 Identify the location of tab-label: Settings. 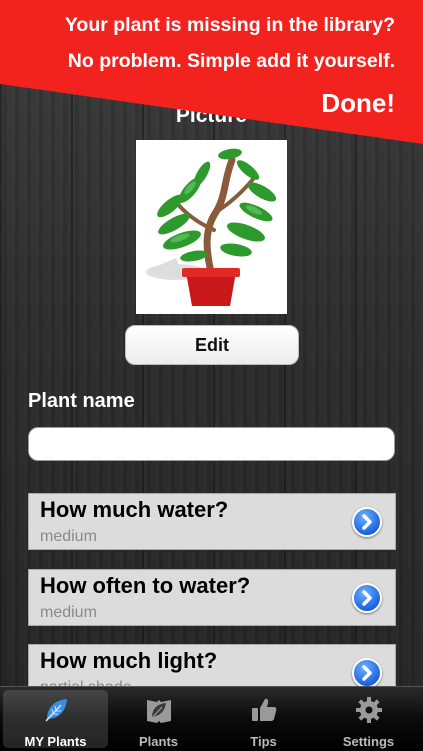
(368, 741).